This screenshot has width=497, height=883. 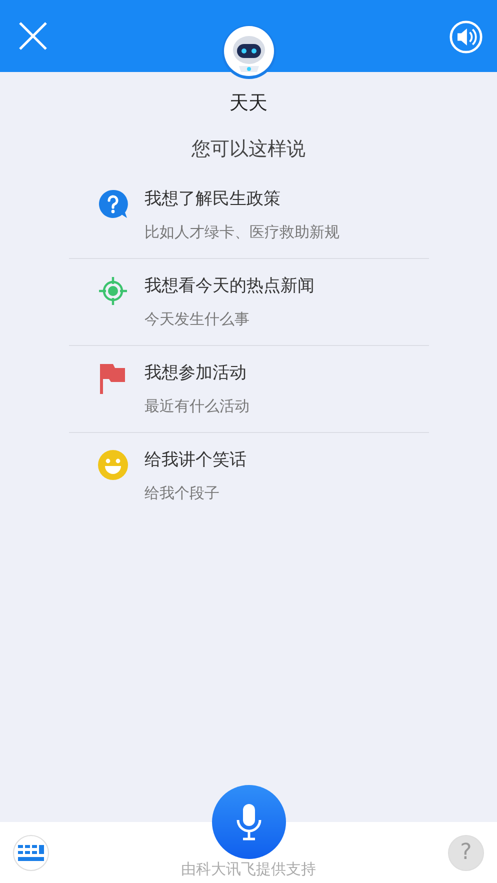 I want to click on suggestion-item: 我想看今天的热点新闻 今天发生什么事, so click(x=248, y=302).